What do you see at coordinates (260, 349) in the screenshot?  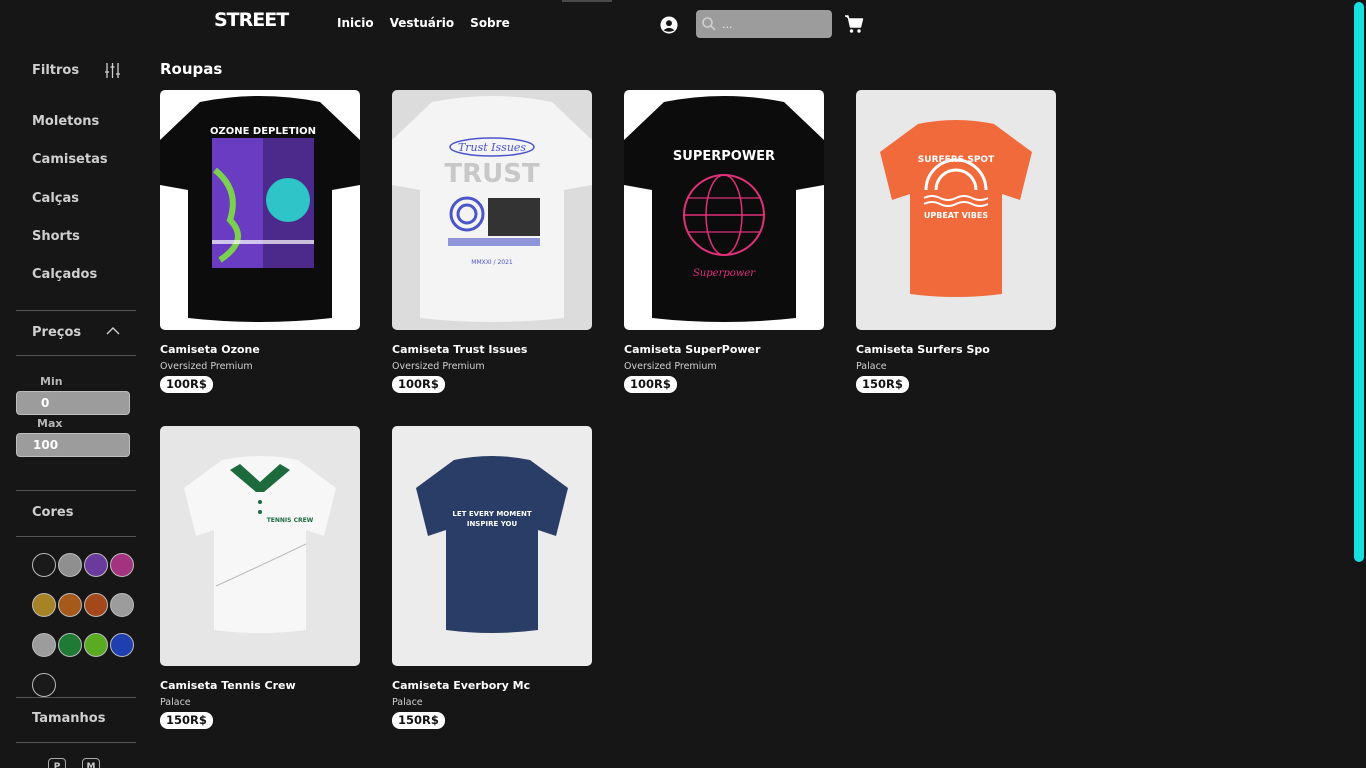 I see `product-name: Camiseta Ozone` at bounding box center [260, 349].